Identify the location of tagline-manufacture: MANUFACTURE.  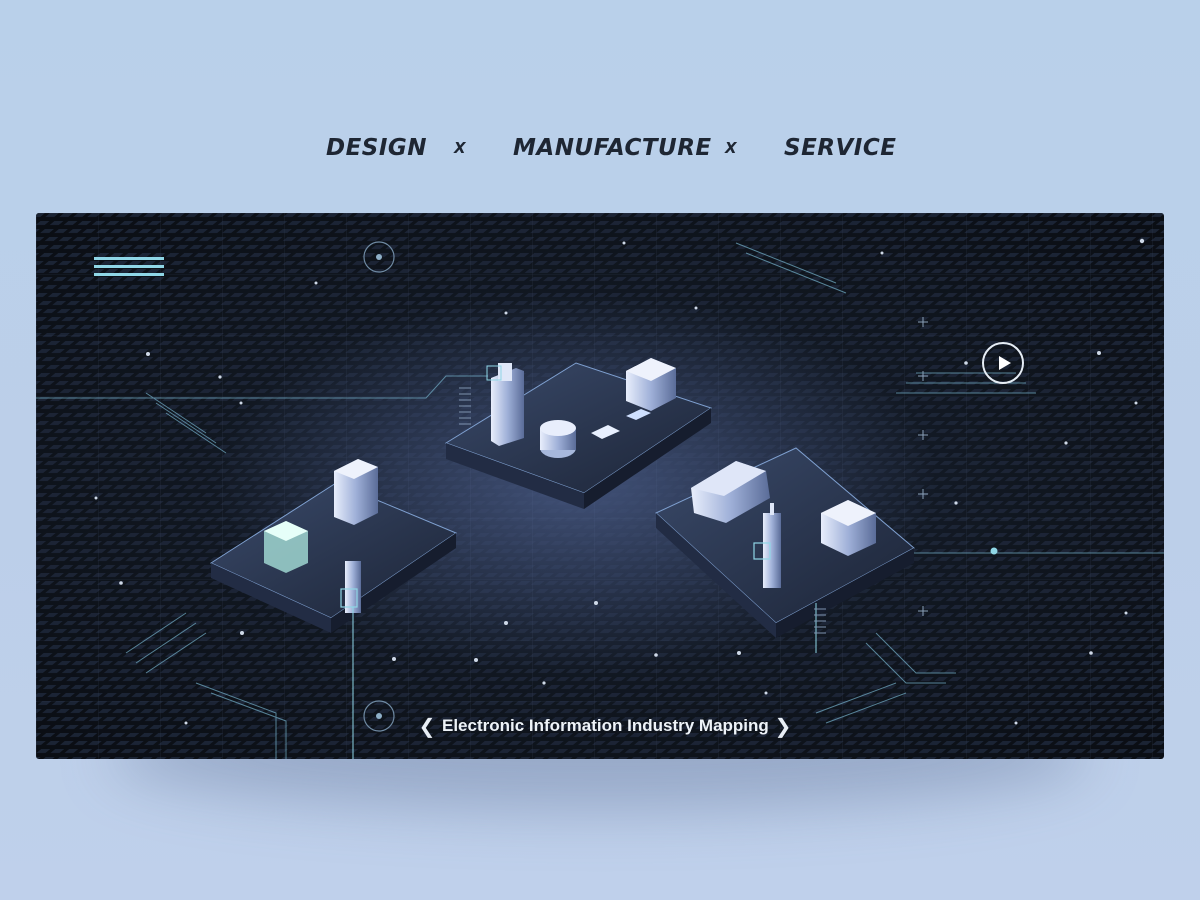
(612, 148).